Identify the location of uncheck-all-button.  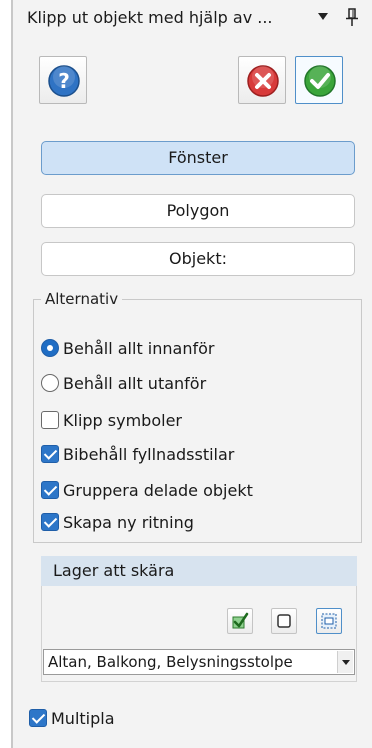
(284, 621).